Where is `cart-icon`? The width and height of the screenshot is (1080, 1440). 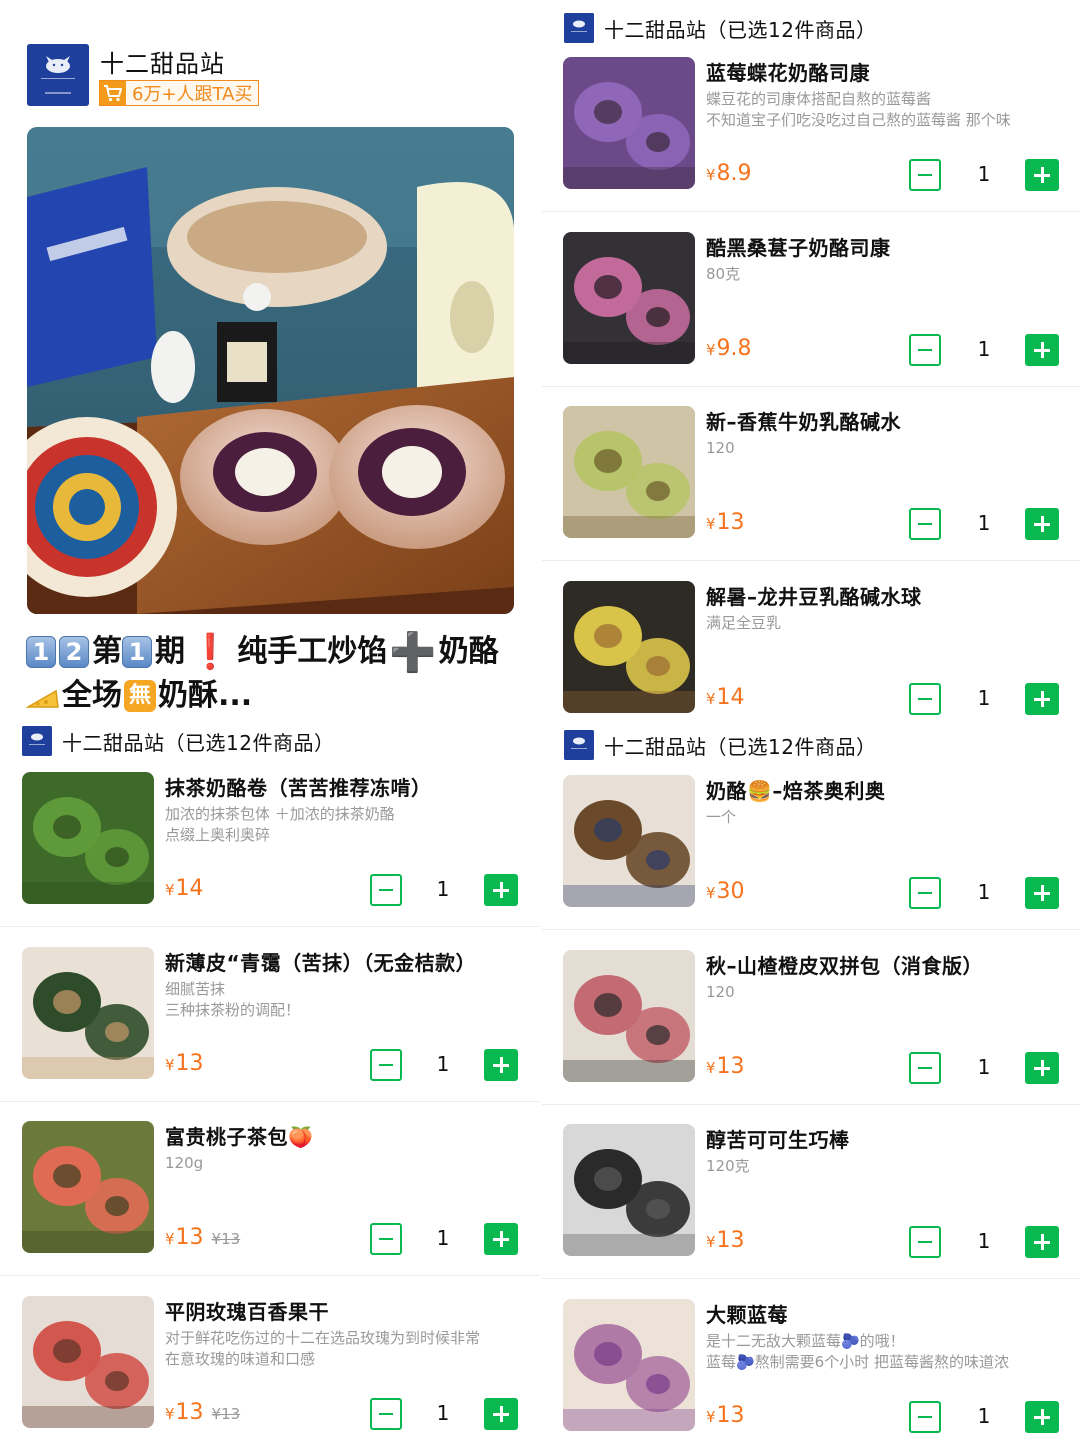 cart-icon is located at coordinates (113, 93).